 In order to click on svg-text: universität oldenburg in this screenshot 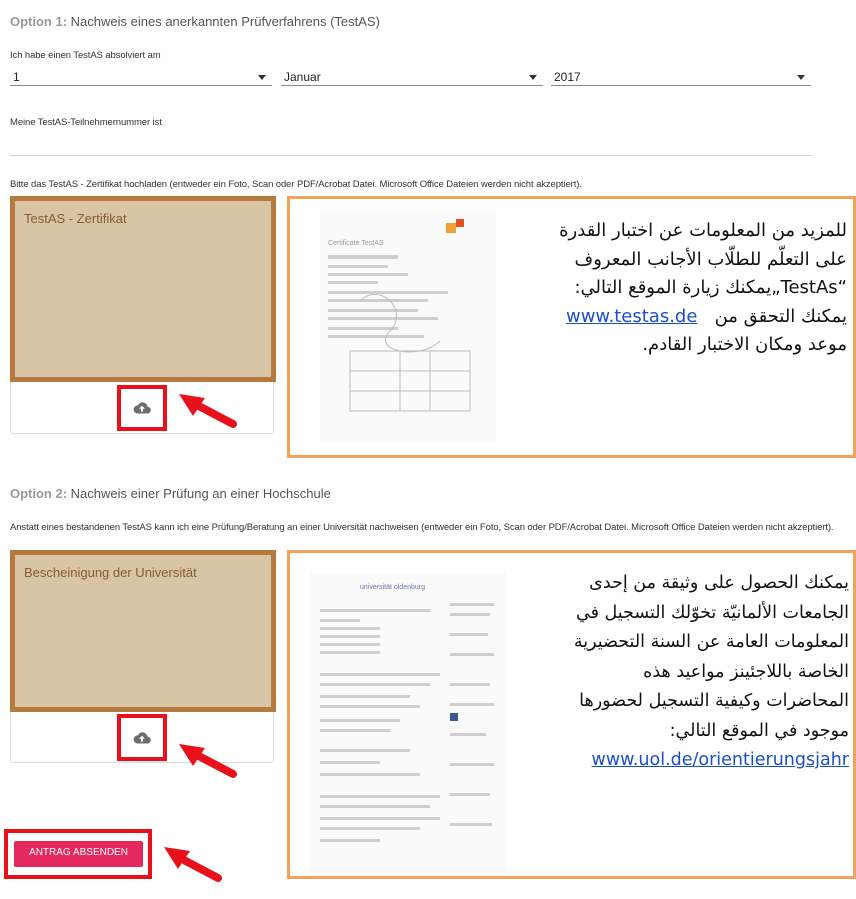, I will do `click(392, 587)`.